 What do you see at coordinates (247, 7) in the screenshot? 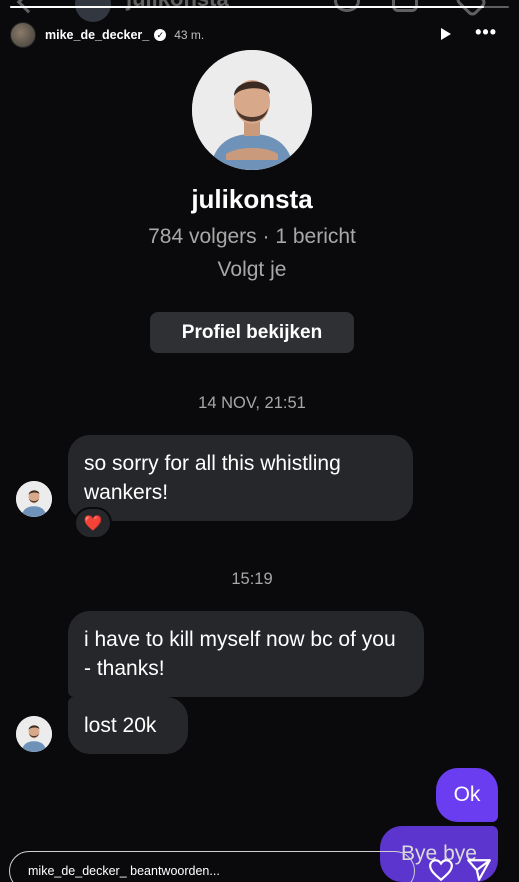
I see `story-progress-fill` at bounding box center [247, 7].